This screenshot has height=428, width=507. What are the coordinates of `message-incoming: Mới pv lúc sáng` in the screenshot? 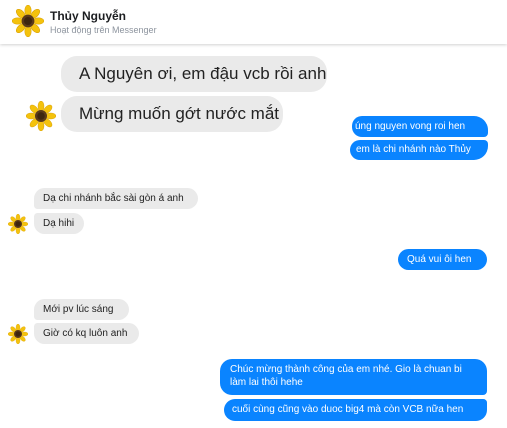 It's located at (81, 309).